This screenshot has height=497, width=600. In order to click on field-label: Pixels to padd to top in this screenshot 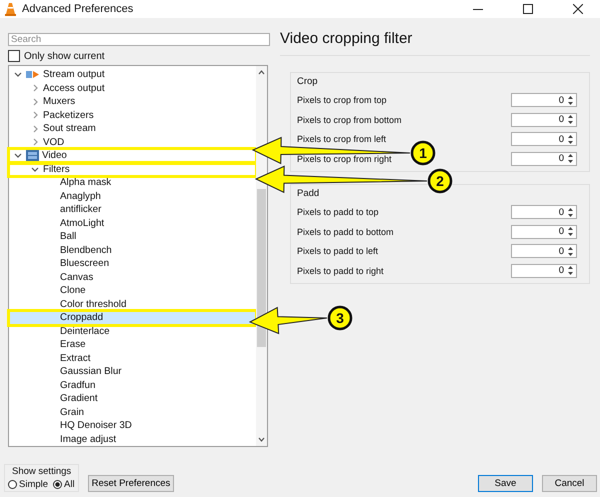, I will do `click(338, 212)`.